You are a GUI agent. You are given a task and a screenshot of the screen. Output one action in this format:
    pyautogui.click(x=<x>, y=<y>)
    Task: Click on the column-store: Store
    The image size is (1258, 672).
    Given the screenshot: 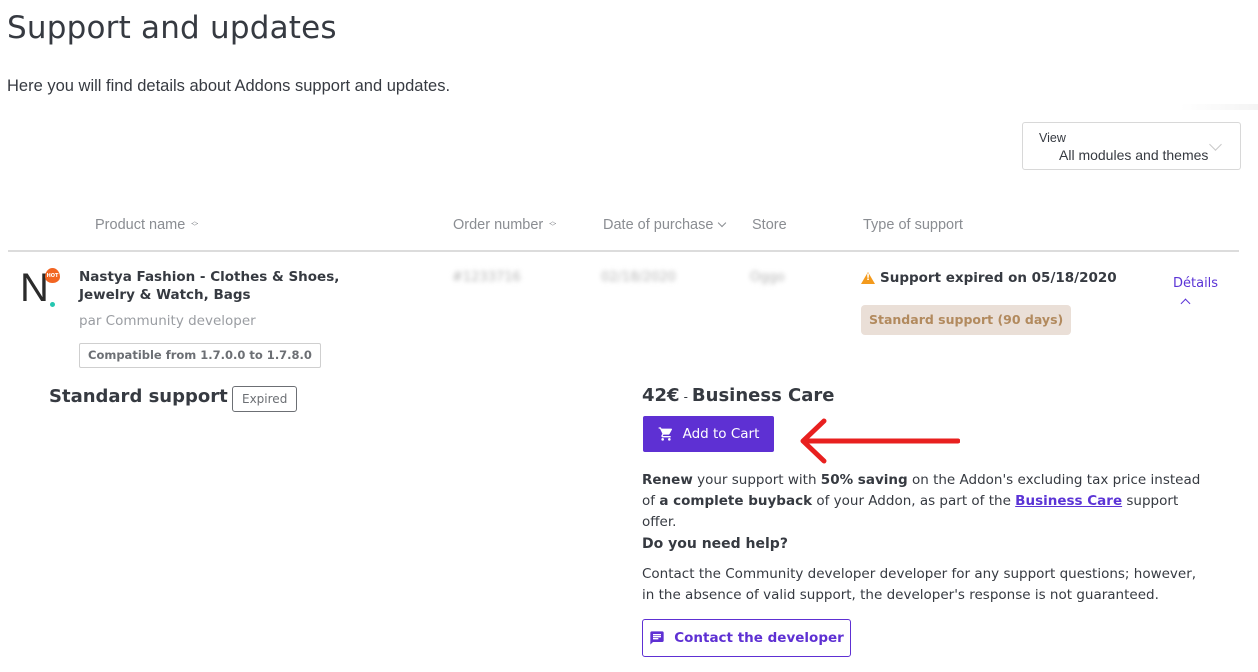 What is the action you would take?
    pyautogui.click(x=769, y=225)
    